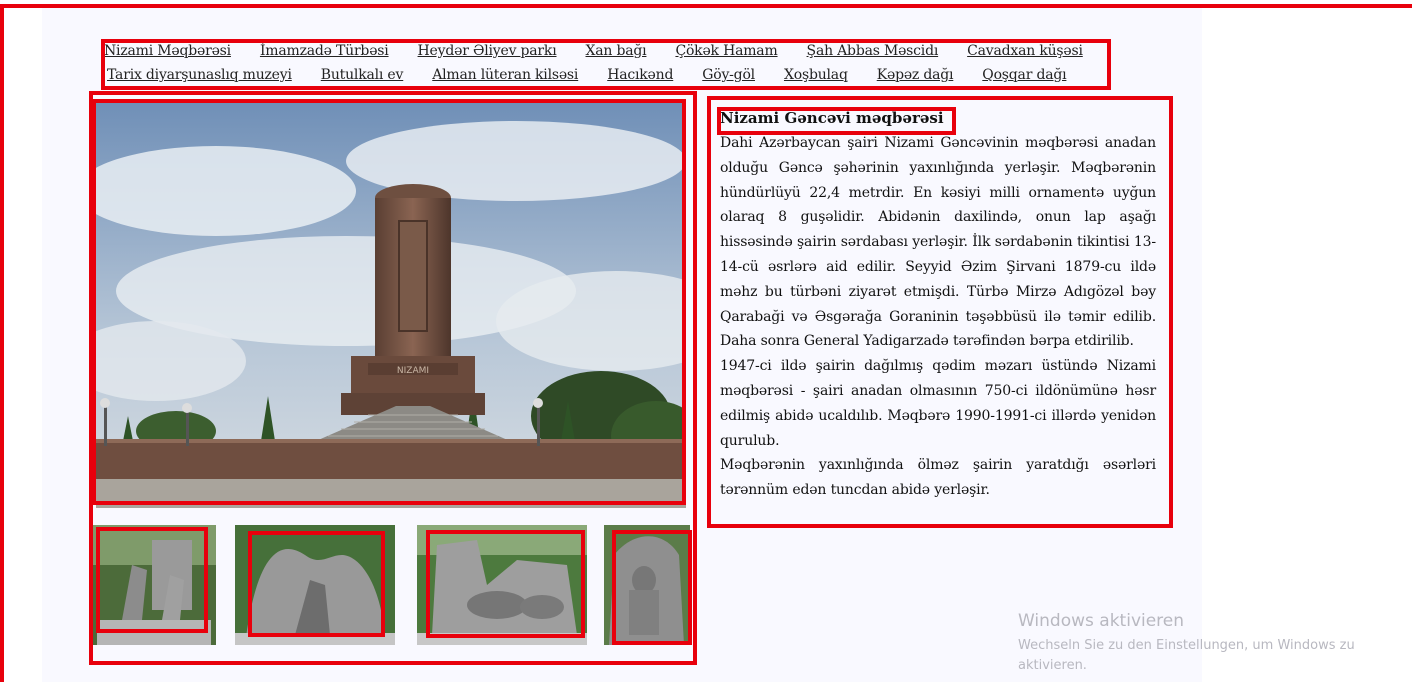 This screenshot has width=1412, height=682. I want to click on windows-activation-title: Windows aktivieren, so click(1101, 621).